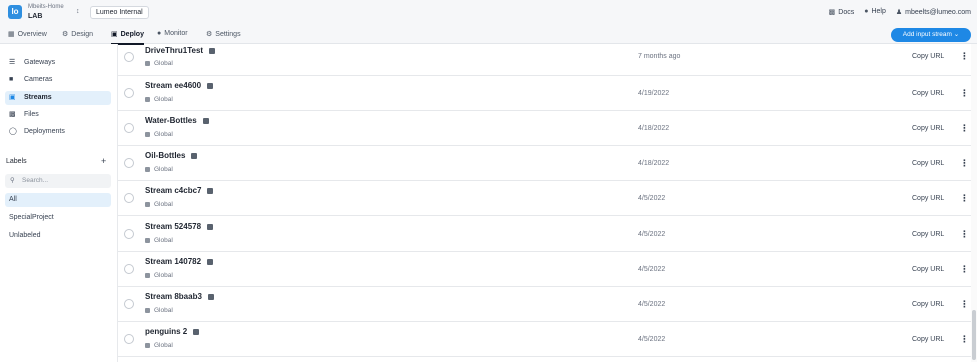 The width and height of the screenshot is (977, 362). Describe the element at coordinates (171, 155) in the screenshot. I see `stream-name: Oil-Bottles` at that location.